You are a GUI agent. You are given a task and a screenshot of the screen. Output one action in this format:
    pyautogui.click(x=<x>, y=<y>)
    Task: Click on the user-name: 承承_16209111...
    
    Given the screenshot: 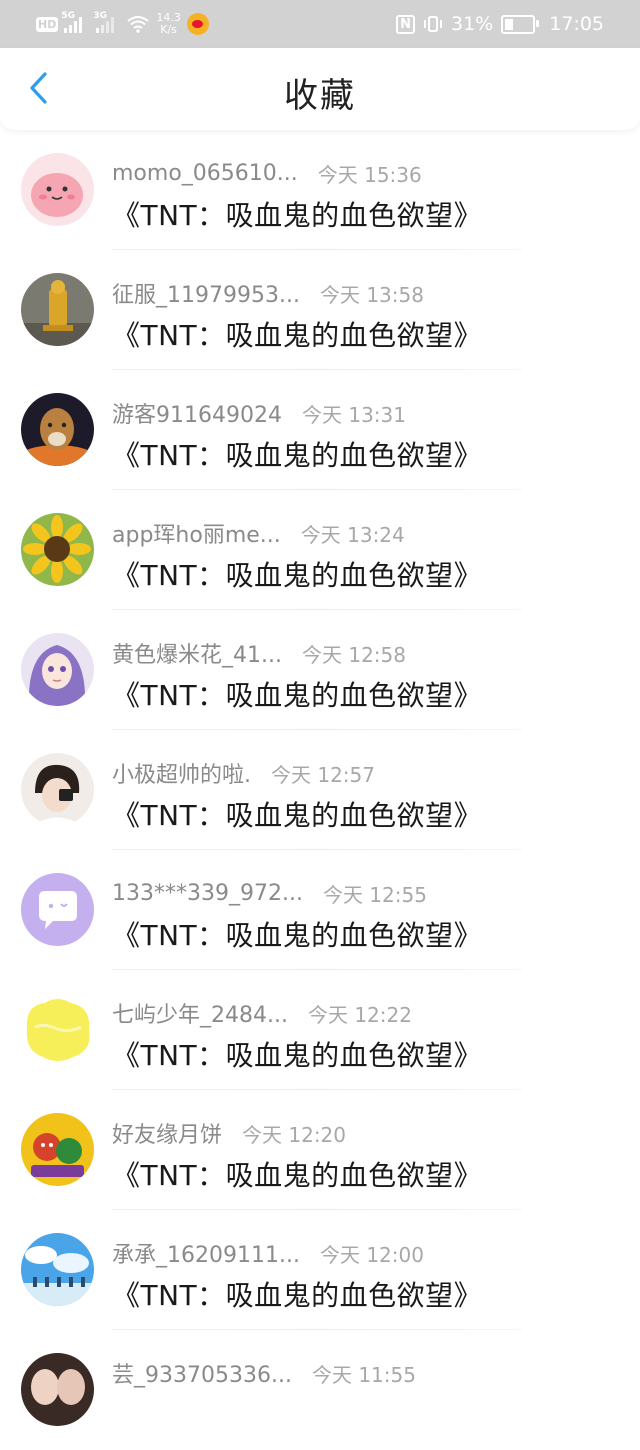 What is the action you would take?
    pyautogui.click(x=206, y=1253)
    